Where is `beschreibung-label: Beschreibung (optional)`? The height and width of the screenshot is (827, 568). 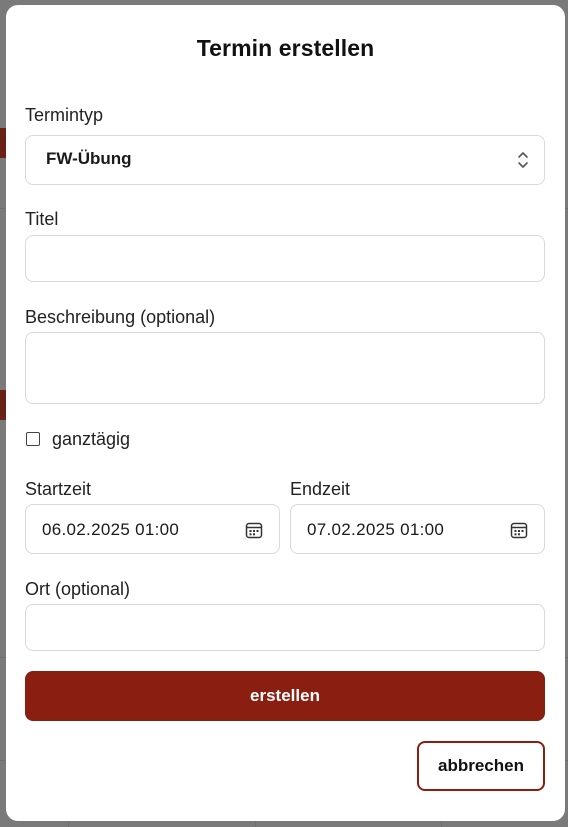 beschreibung-label: Beschreibung (optional) is located at coordinates (120, 317).